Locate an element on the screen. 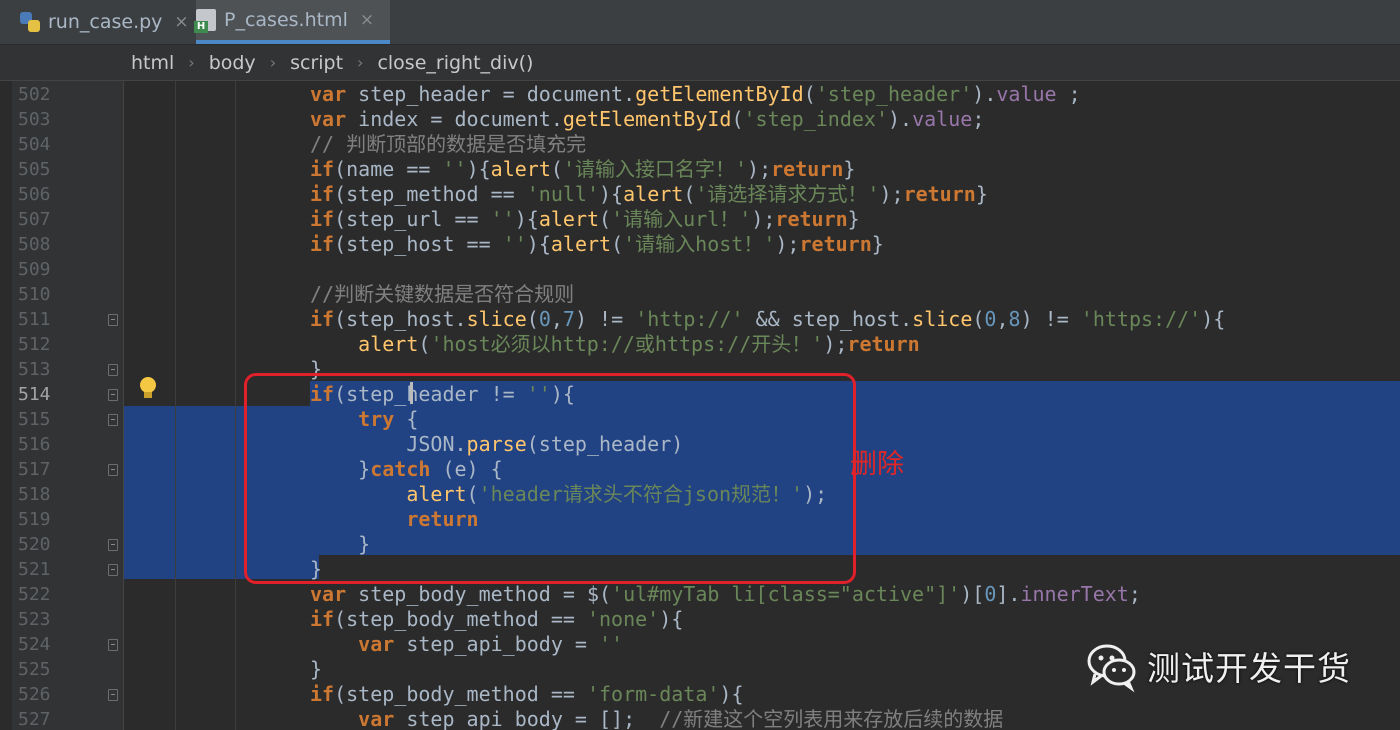  wechat-icon is located at coordinates (1112, 666).